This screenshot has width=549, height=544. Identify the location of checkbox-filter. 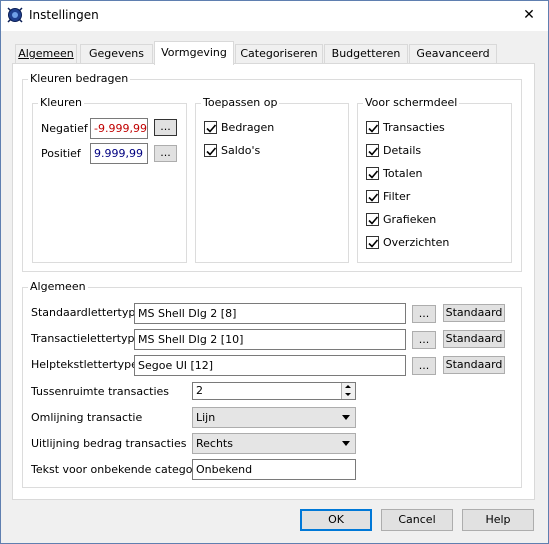
(372, 196).